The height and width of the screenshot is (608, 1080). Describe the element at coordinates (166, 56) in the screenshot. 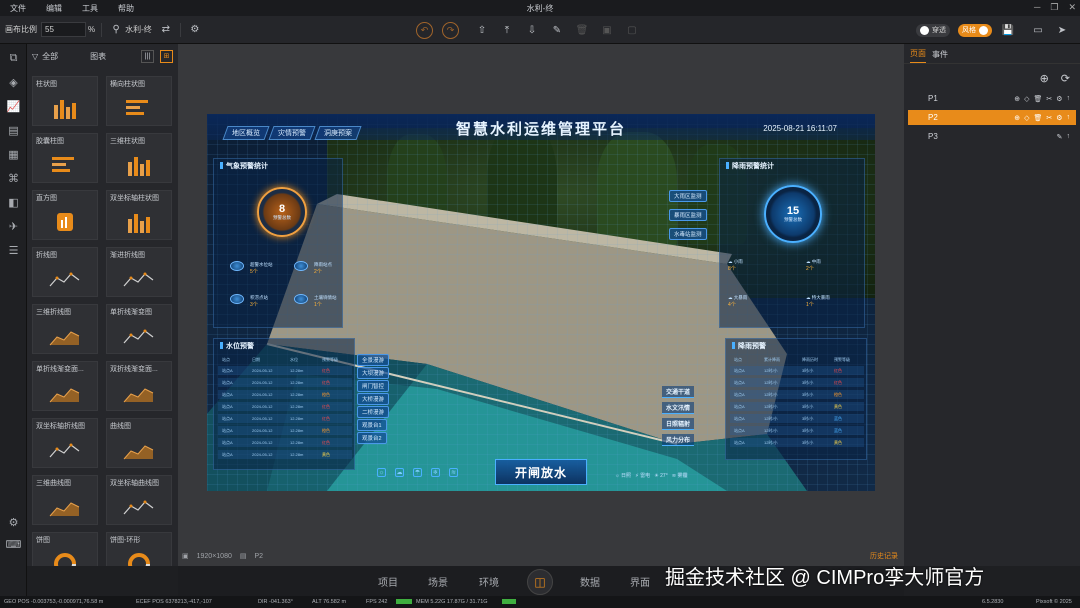

I see `grid-view-icon: ⊞` at that location.